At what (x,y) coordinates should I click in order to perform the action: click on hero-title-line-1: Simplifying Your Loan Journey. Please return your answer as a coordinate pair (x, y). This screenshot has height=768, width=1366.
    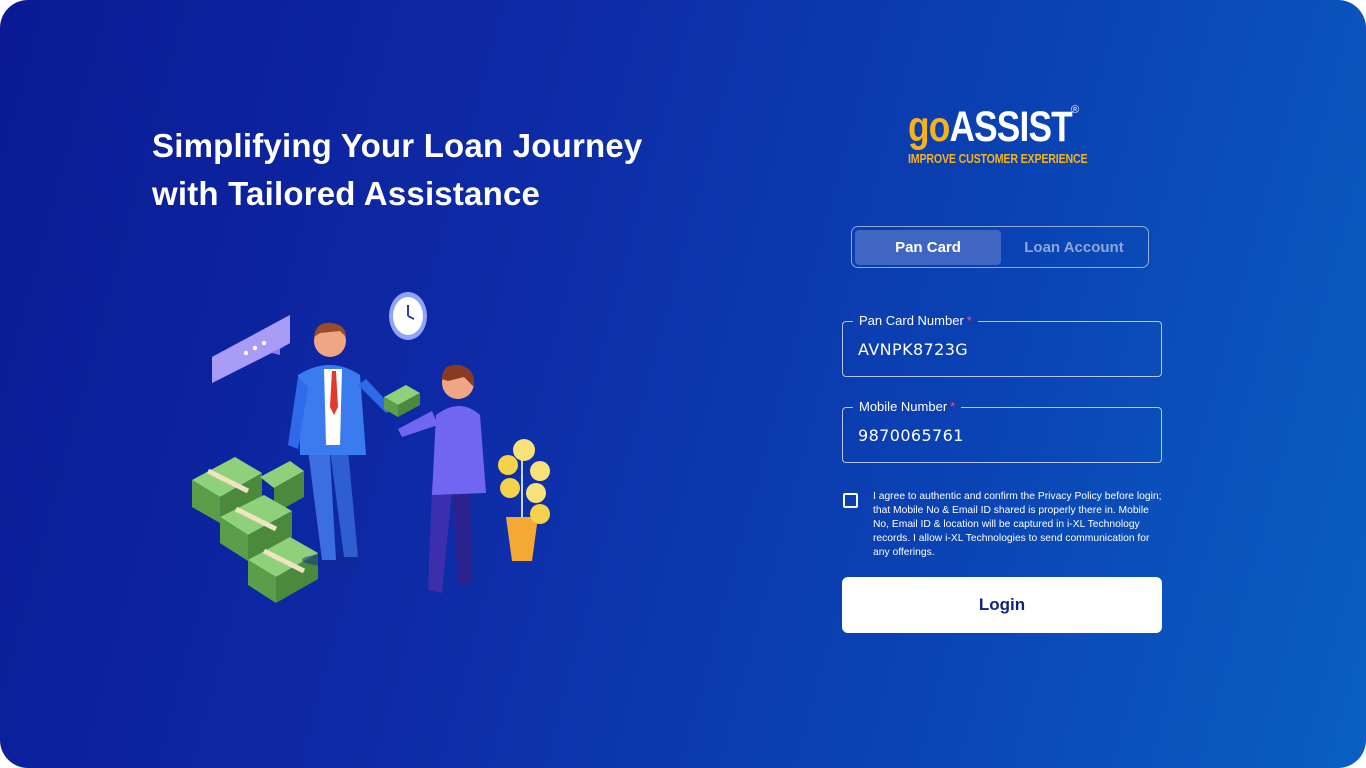
    Looking at the image, I should click on (397, 145).